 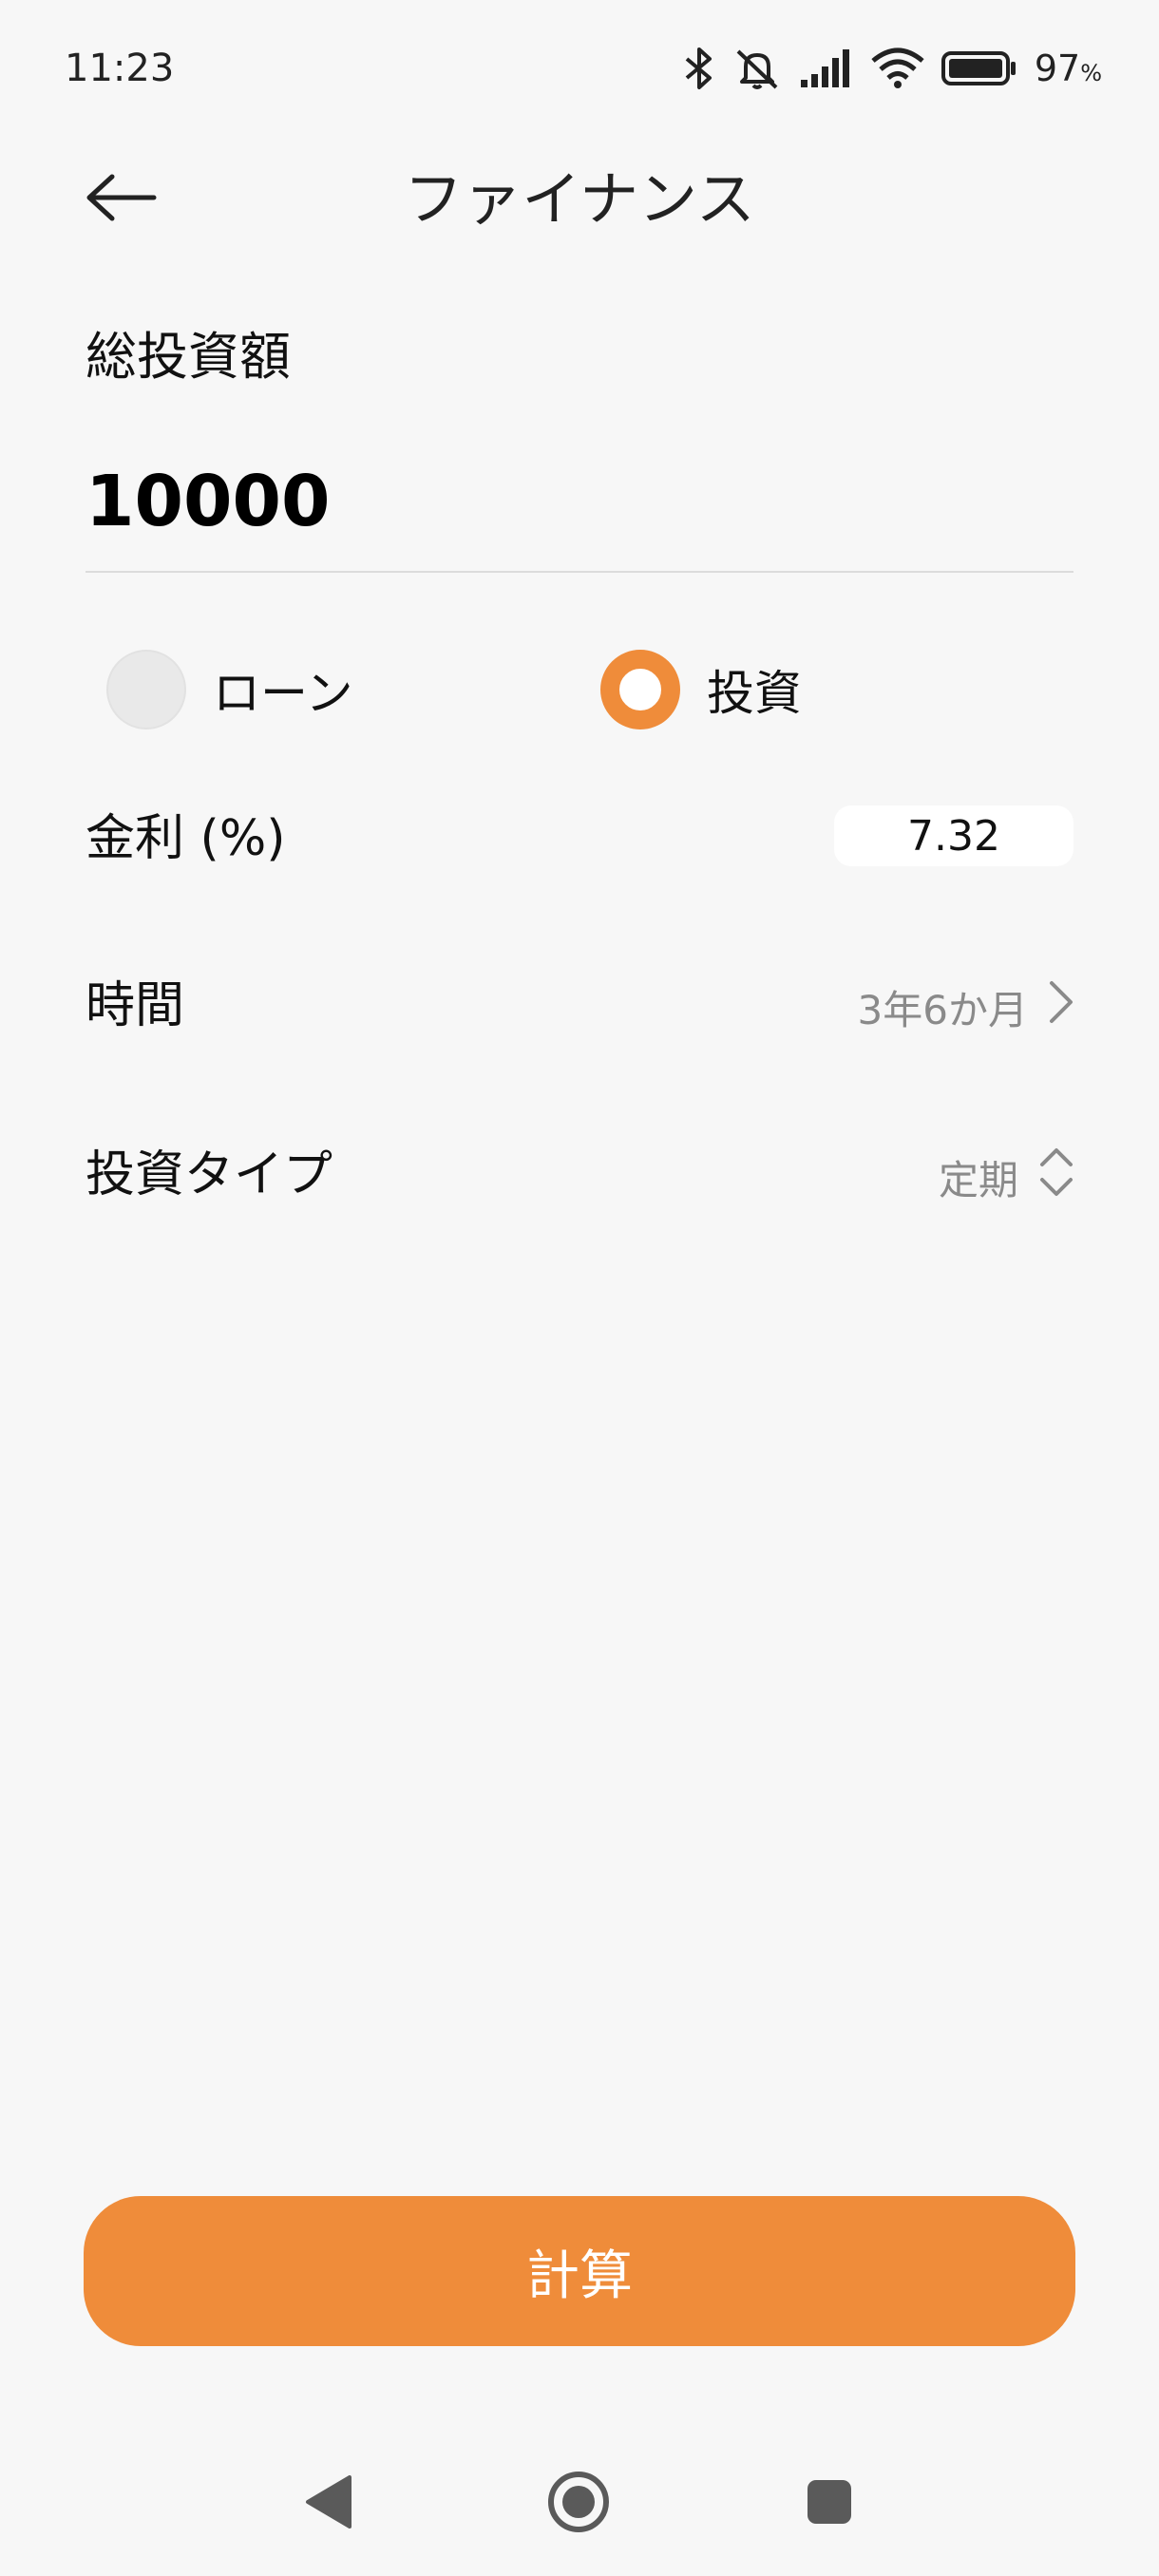 I want to click on interest-label: 金利 (%), so click(x=186, y=838).